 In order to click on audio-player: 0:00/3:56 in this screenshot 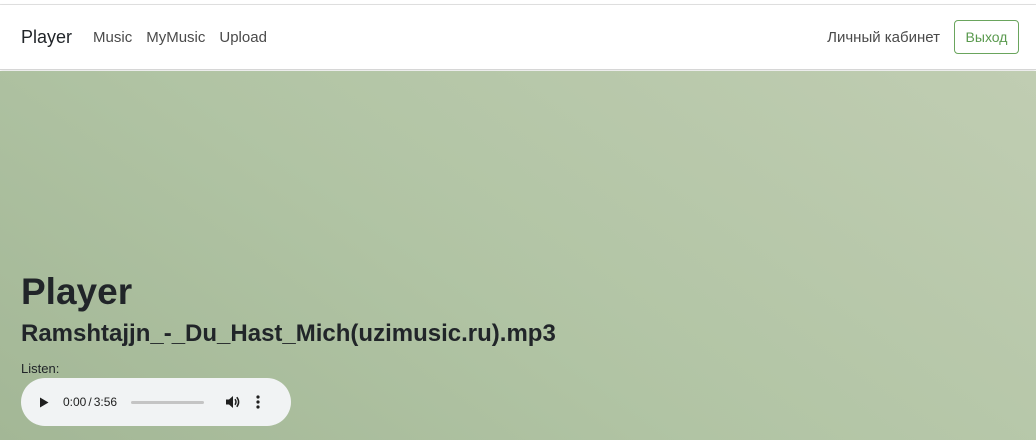, I will do `click(156, 402)`.